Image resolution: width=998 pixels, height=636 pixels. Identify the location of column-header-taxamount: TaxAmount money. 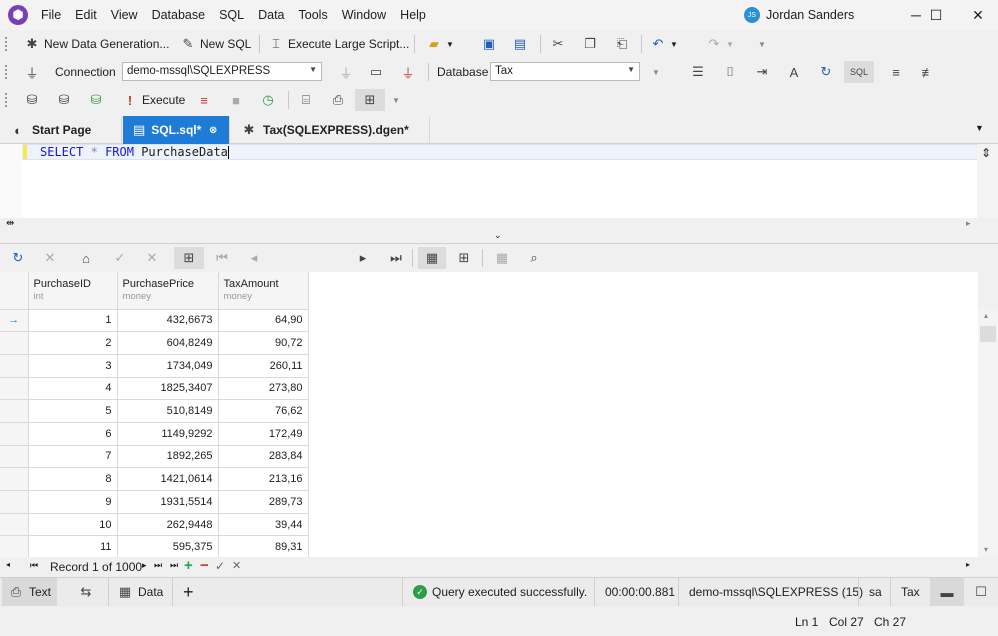
(263, 291).